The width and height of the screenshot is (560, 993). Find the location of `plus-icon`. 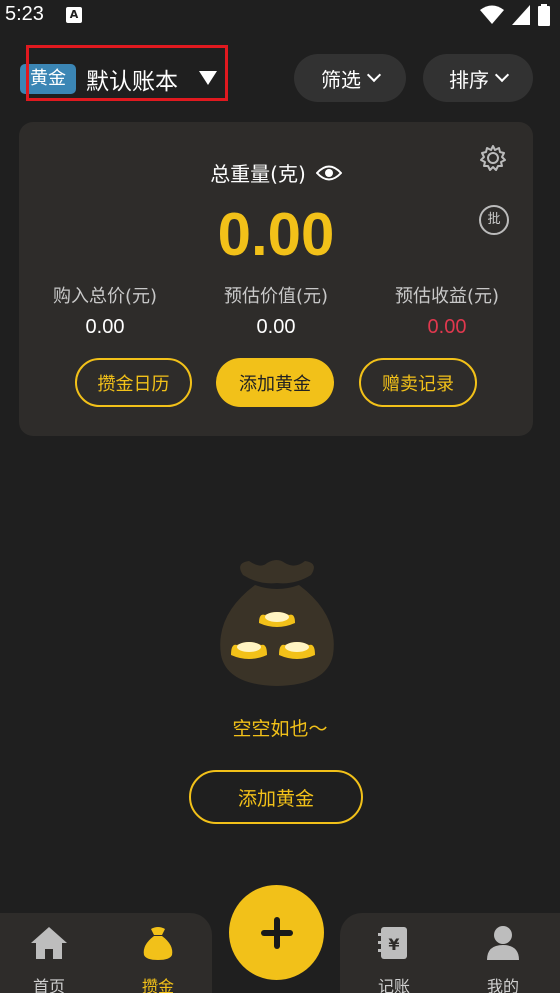

plus-icon is located at coordinates (276, 932).